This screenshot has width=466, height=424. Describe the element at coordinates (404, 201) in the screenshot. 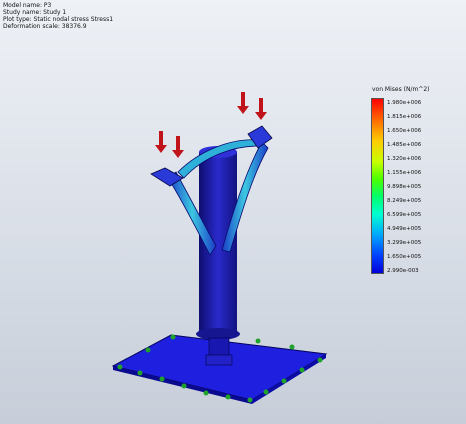

I see `legend-value: 8.249e+005` at that location.